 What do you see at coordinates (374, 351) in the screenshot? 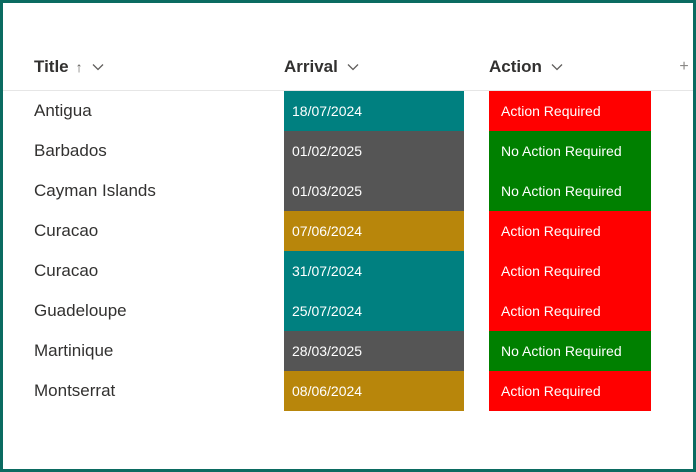
I see `cell-arrival: 28/03/2025` at bounding box center [374, 351].